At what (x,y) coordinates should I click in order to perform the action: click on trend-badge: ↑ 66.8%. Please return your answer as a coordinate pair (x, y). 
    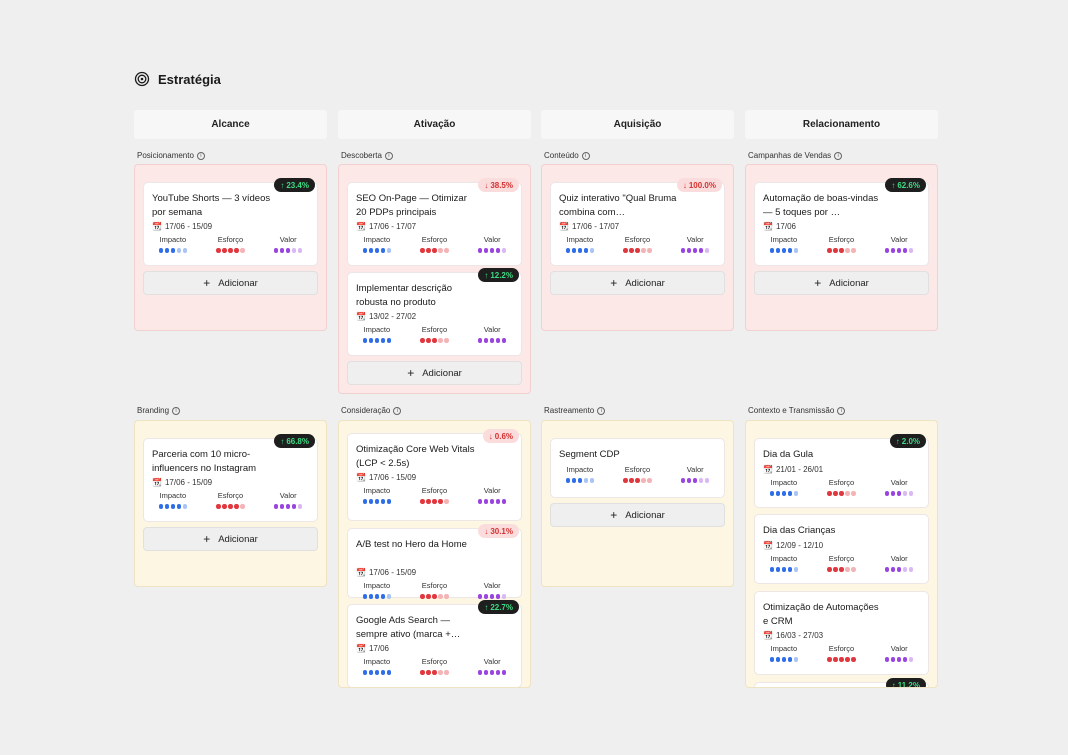
    Looking at the image, I should click on (294, 441).